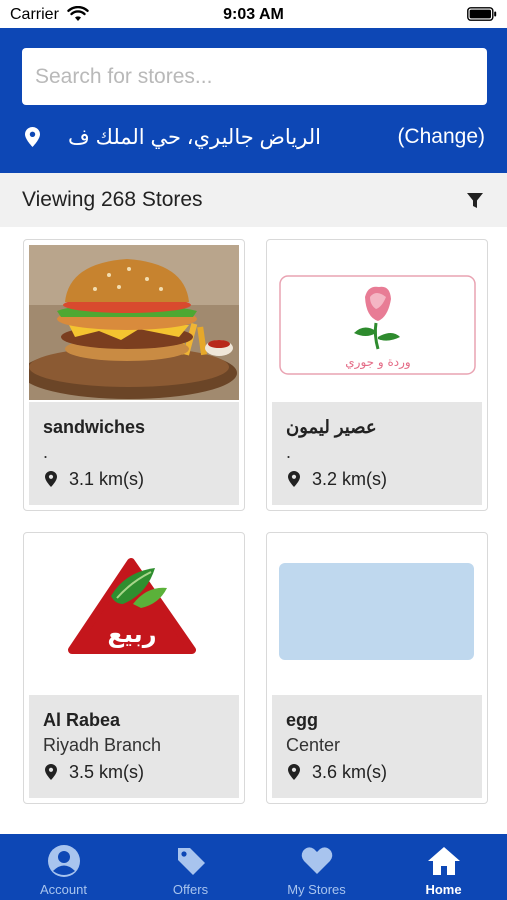  Describe the element at coordinates (134, 453) in the screenshot. I see `store-info: sandwiches . 3.1 km(s)` at that location.